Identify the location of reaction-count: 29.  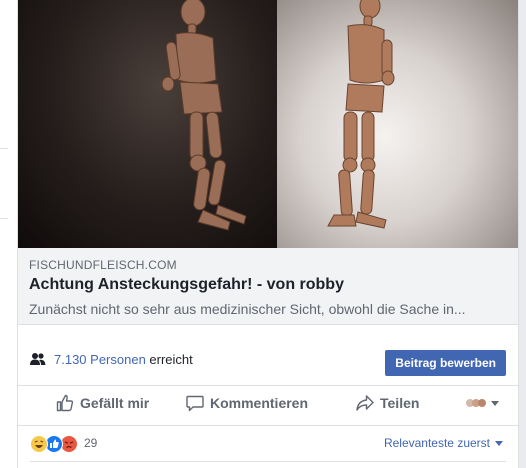
(90, 443).